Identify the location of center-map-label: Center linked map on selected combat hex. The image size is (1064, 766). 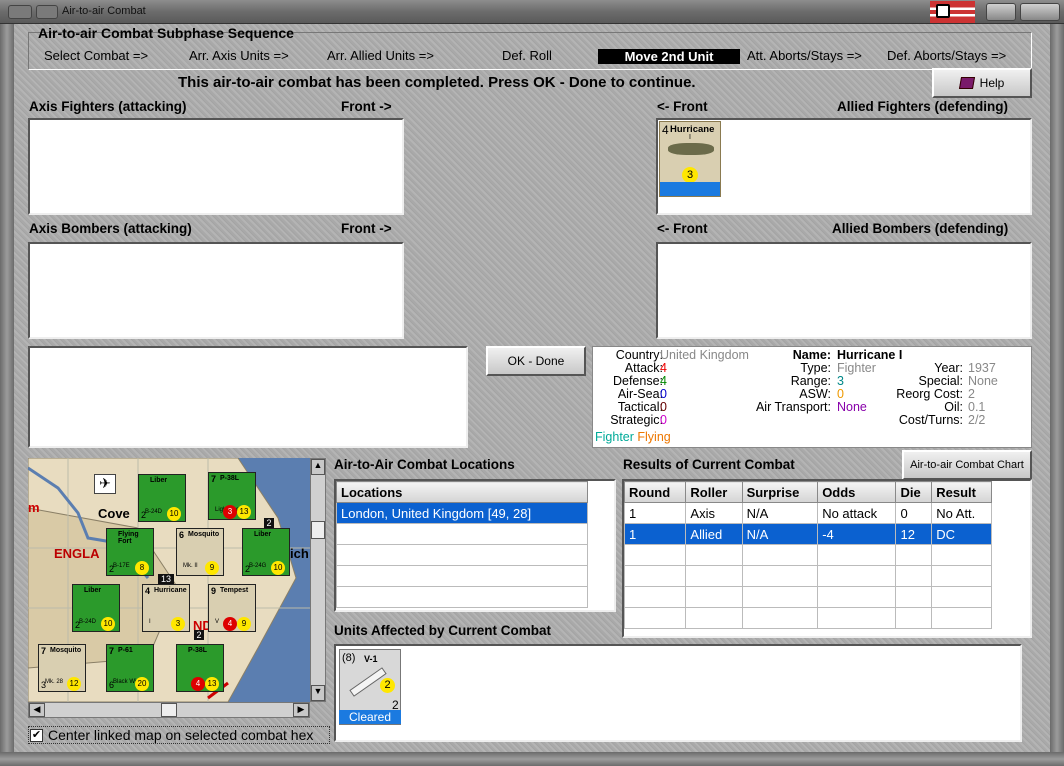
(181, 735).